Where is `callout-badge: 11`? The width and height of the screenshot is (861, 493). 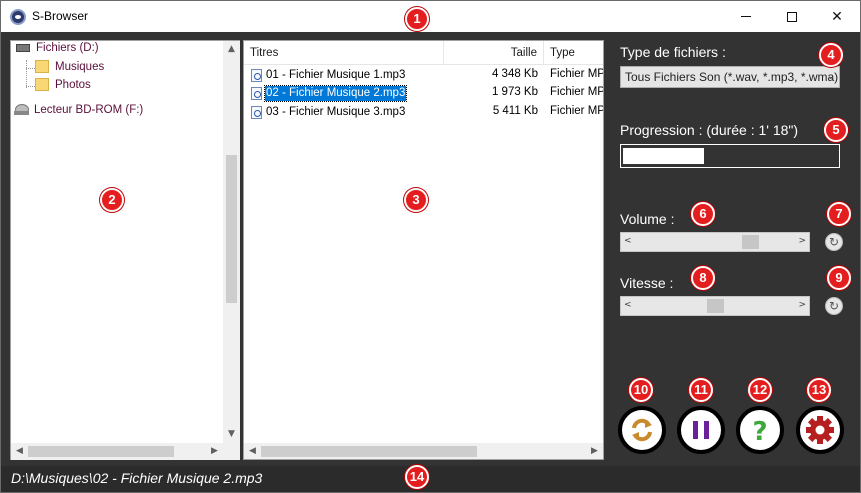 callout-badge: 11 is located at coordinates (701, 390).